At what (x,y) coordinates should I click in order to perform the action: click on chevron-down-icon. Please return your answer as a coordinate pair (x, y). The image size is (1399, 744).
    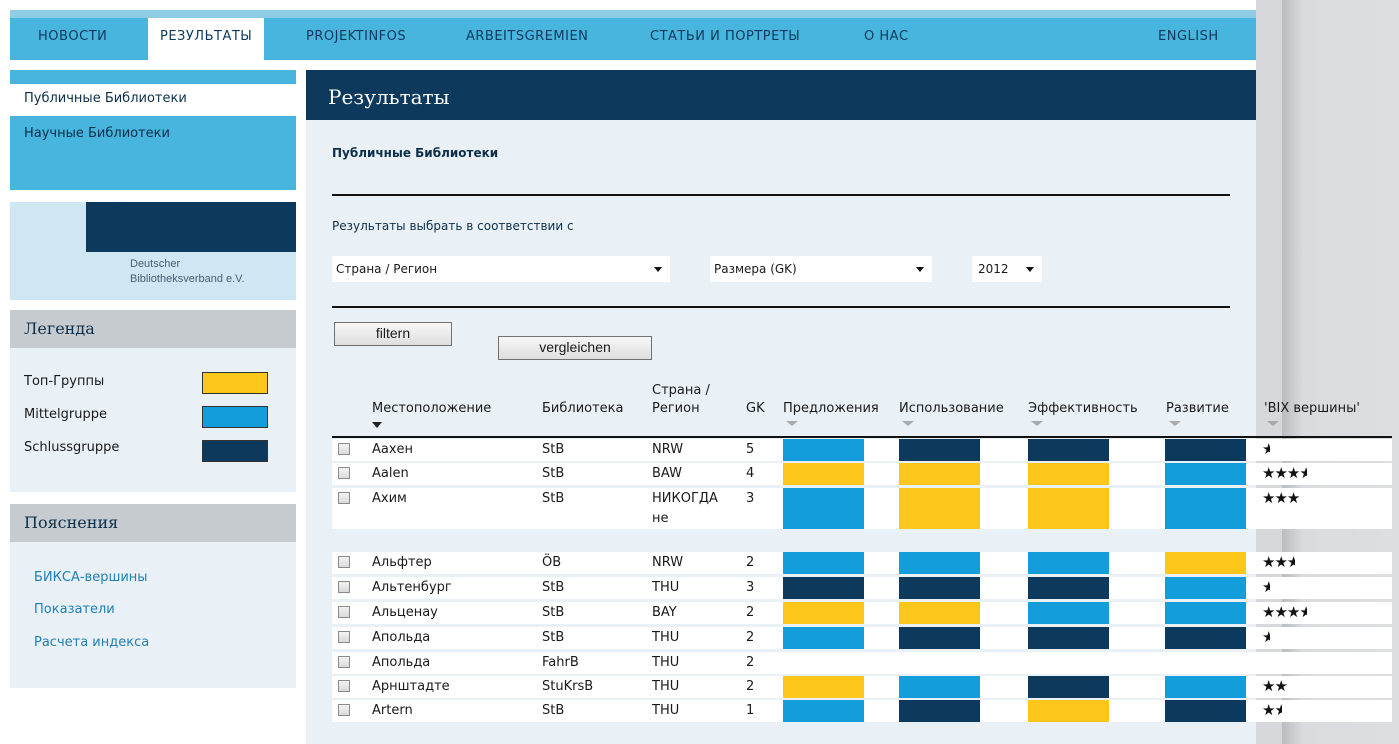
    Looking at the image, I should click on (658, 269).